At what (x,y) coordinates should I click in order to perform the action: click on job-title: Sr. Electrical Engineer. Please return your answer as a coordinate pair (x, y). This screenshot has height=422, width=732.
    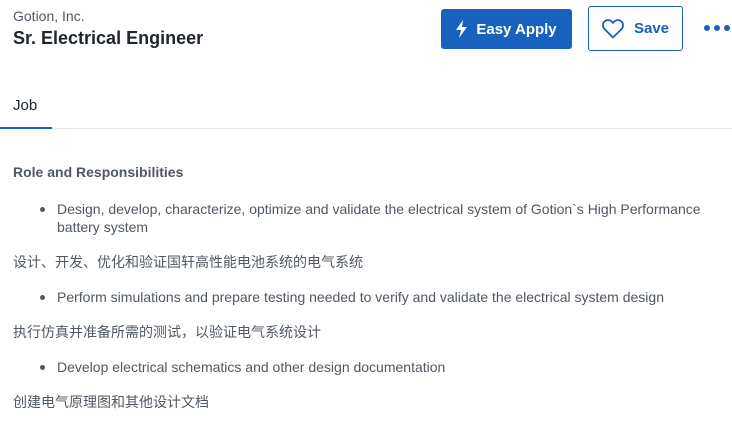
    Looking at the image, I should click on (108, 38).